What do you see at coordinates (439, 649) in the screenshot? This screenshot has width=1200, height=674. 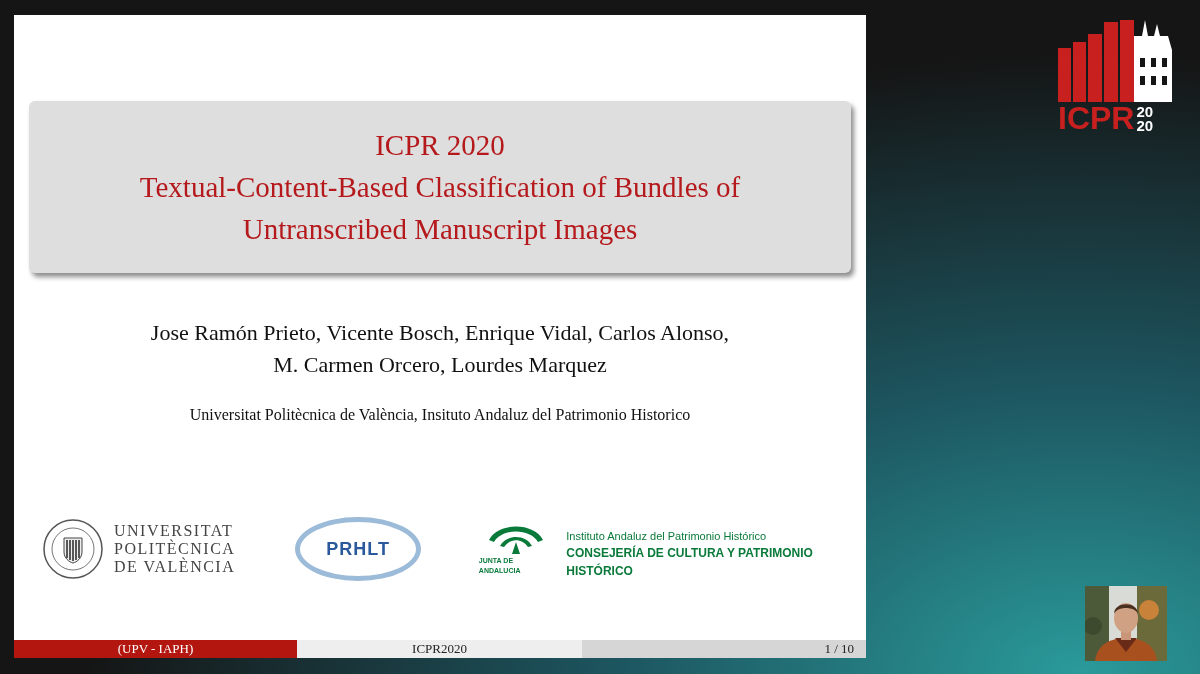 I see `footer-section: ICPR2020` at bounding box center [439, 649].